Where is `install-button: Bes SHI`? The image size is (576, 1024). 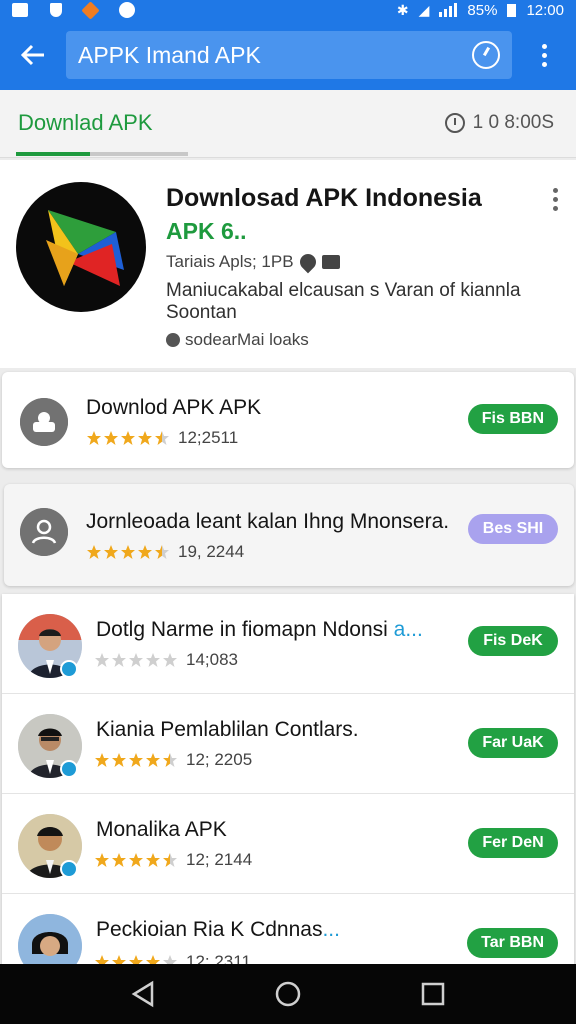 install-button: Bes SHI is located at coordinates (513, 529).